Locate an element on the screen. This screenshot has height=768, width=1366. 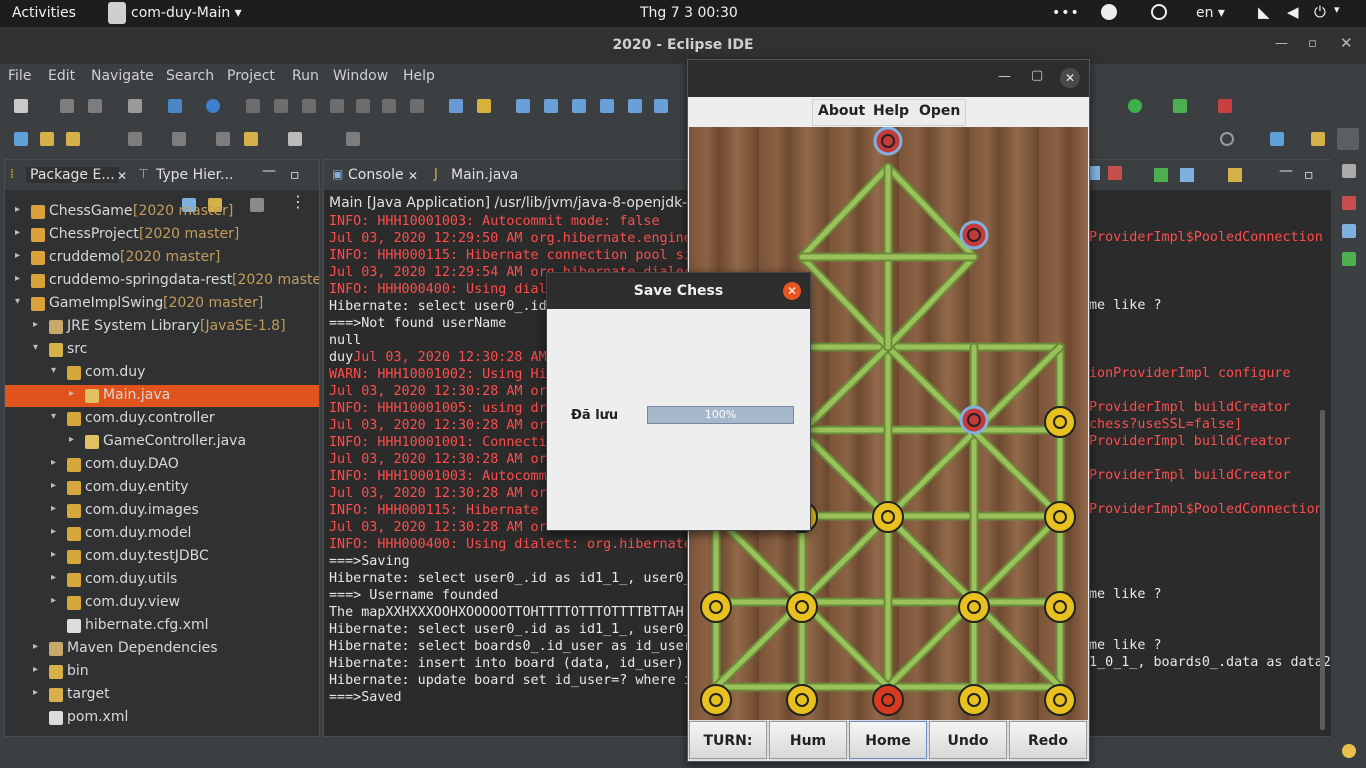
tree-item: ▸ cruddemo-springdata-rest [2020 master] is located at coordinates (162, 281).